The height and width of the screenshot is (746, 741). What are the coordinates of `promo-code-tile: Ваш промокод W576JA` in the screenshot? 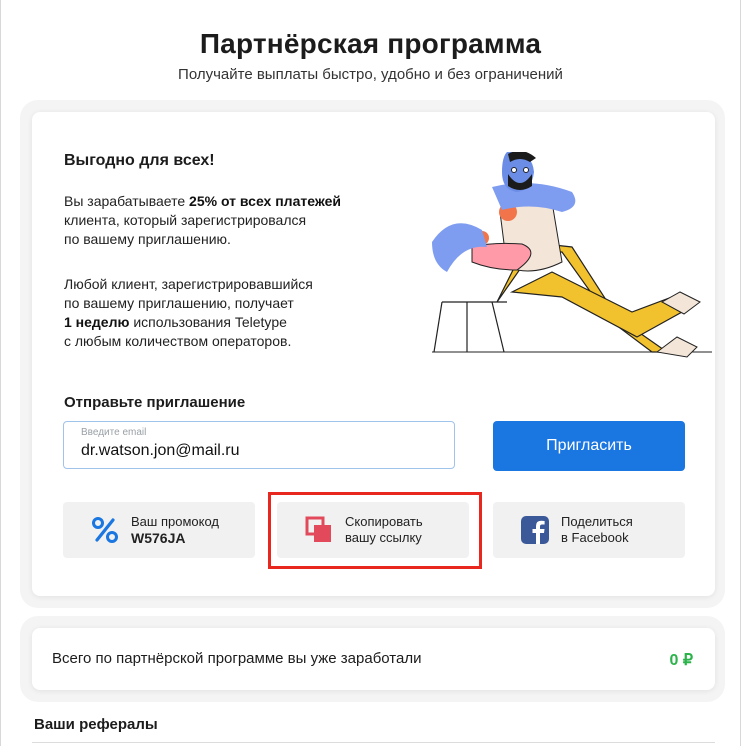 It's located at (159, 530).